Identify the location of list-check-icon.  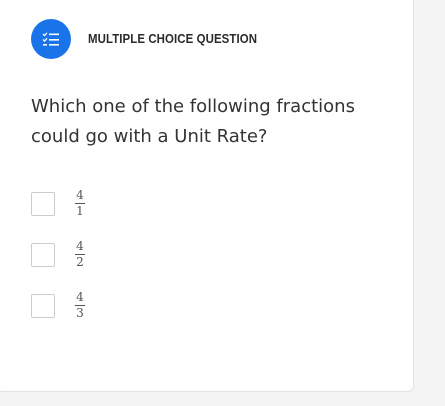
(51, 39).